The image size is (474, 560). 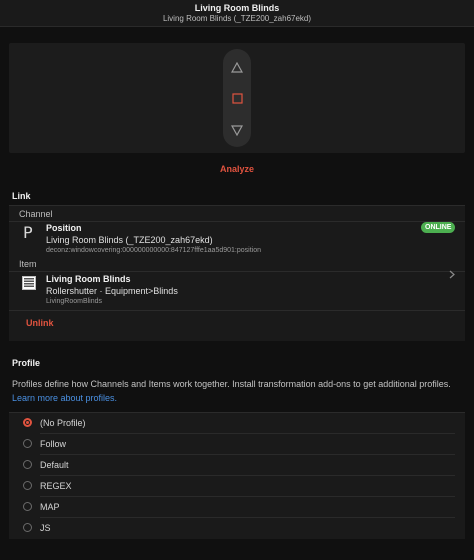 What do you see at coordinates (28, 232) in the screenshot?
I see `channel-type-icon: P` at bounding box center [28, 232].